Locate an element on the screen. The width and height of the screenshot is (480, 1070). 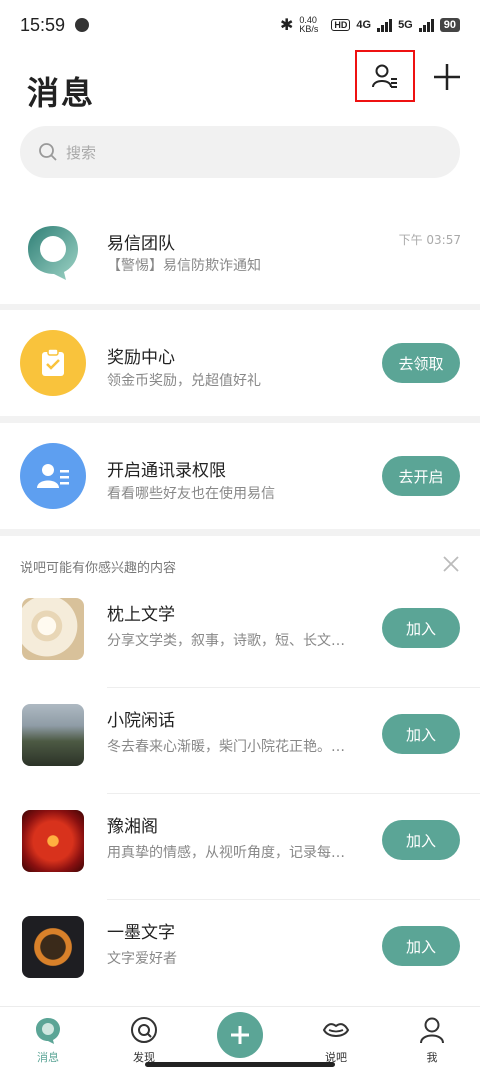
contacts-avatar is located at coordinates (53, 476).